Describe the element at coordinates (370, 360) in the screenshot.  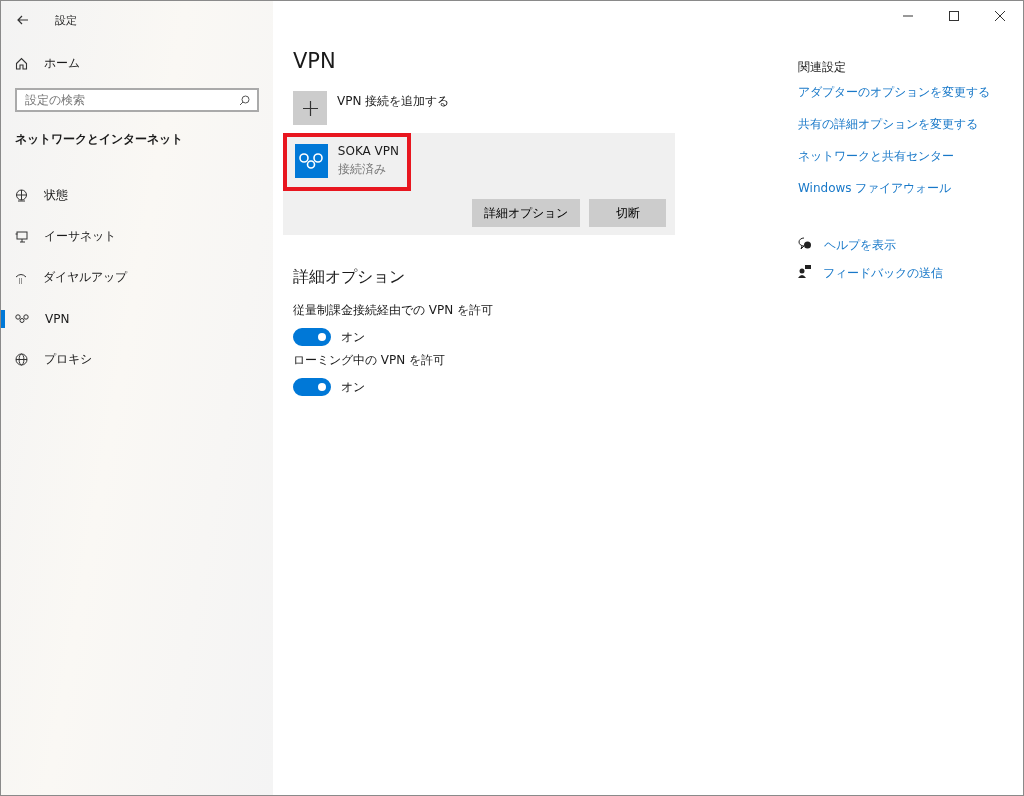
I see `option-label: ローミング中の VPN を許可` at that location.